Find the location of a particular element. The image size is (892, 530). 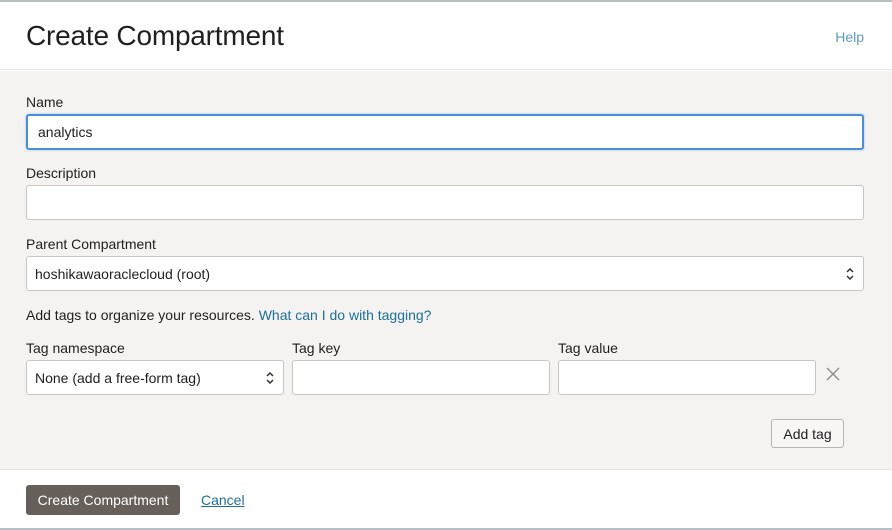

page-title: Create Compartment is located at coordinates (155, 35).